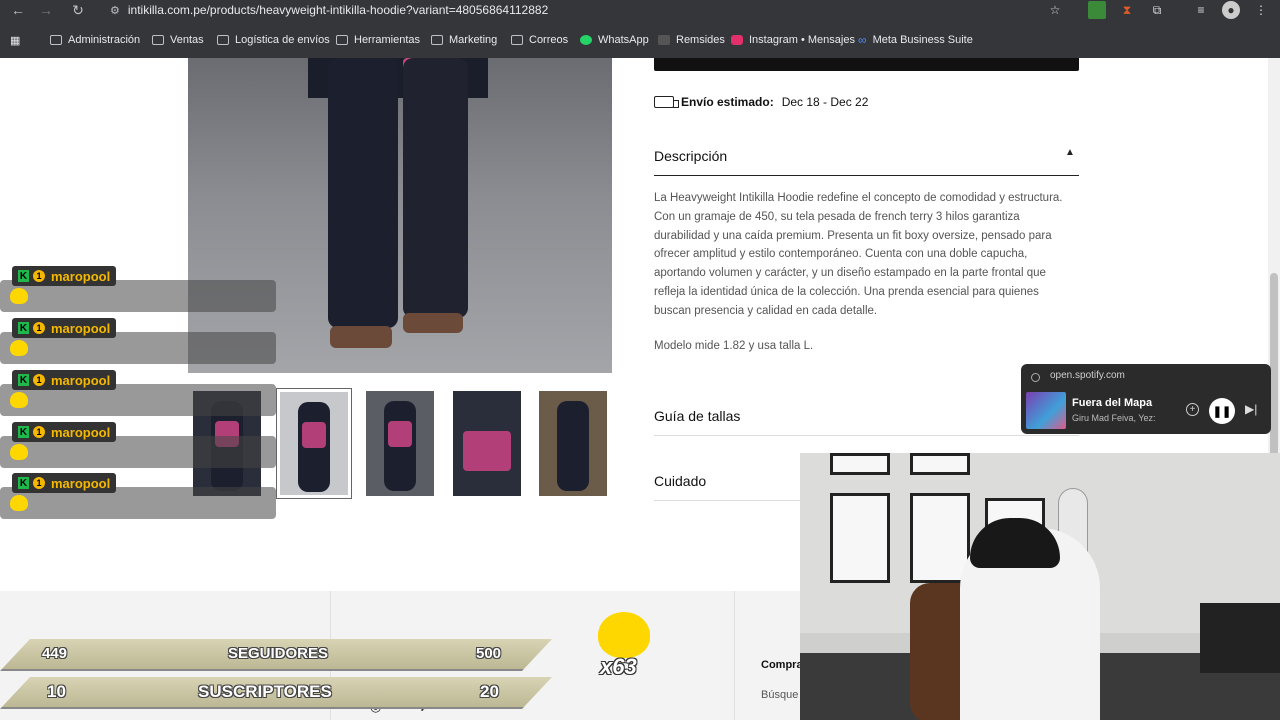 The width and height of the screenshot is (1280, 720). I want to click on track-title: Fuera del Mapa, so click(1112, 403).